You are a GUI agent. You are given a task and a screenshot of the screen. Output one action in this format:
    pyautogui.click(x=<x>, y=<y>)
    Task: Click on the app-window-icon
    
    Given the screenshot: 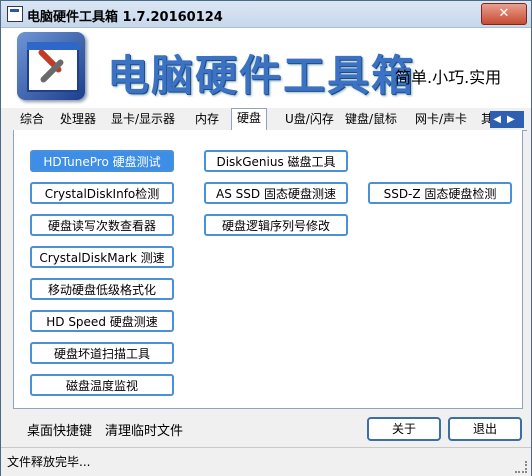 What is the action you would take?
    pyautogui.click(x=15, y=14)
    